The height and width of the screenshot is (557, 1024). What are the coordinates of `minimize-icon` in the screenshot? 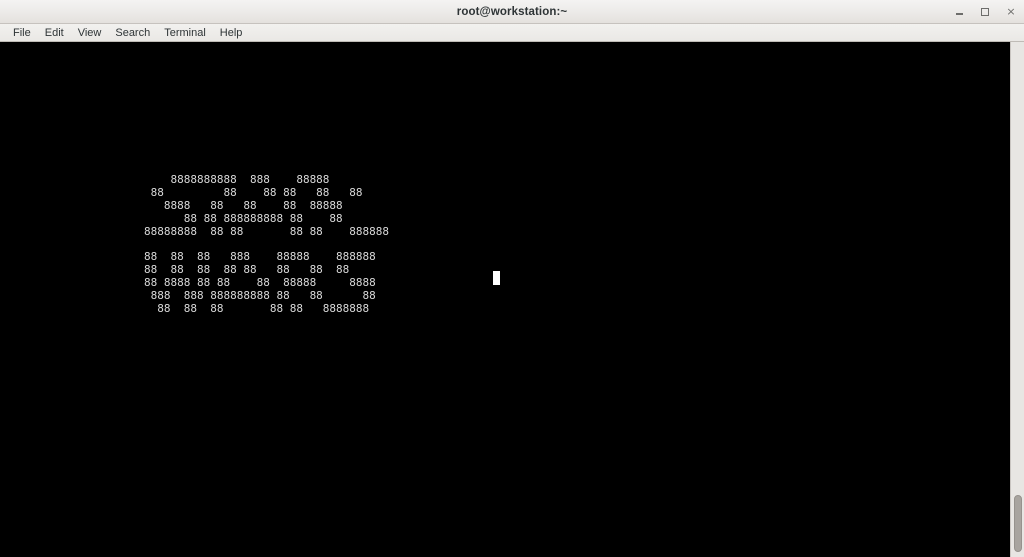 It's located at (959, 14).